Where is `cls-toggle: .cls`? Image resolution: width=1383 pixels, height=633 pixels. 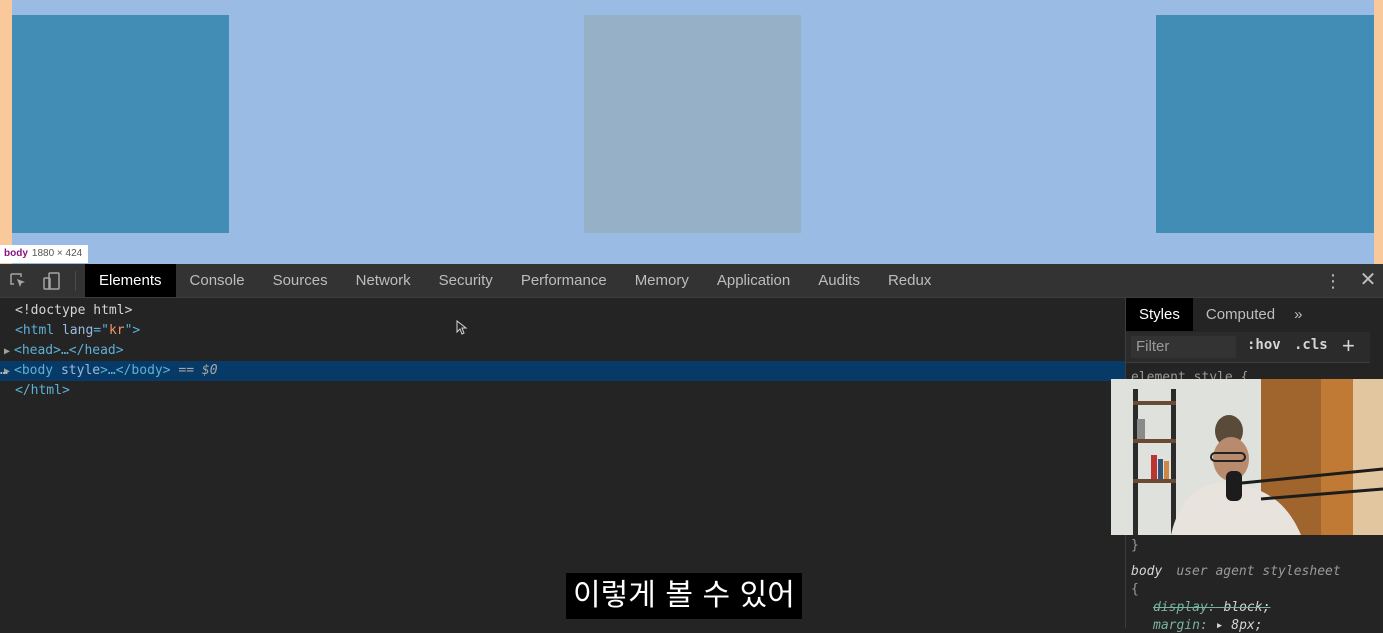 cls-toggle: .cls is located at coordinates (1311, 345).